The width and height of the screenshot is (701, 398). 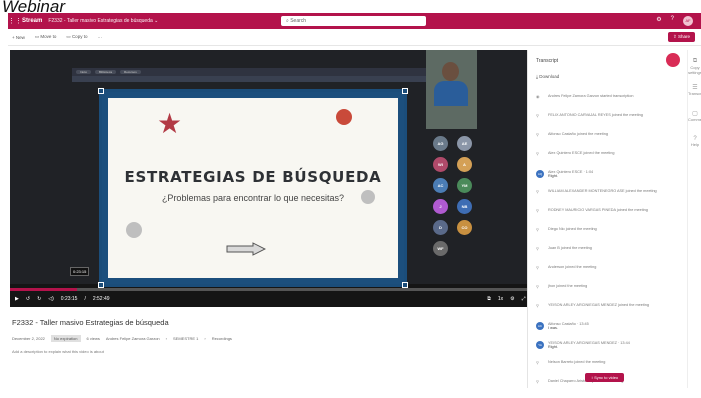 What do you see at coordinates (79, 36) in the screenshot?
I see `copy-to-label: Copy to` at bounding box center [79, 36].